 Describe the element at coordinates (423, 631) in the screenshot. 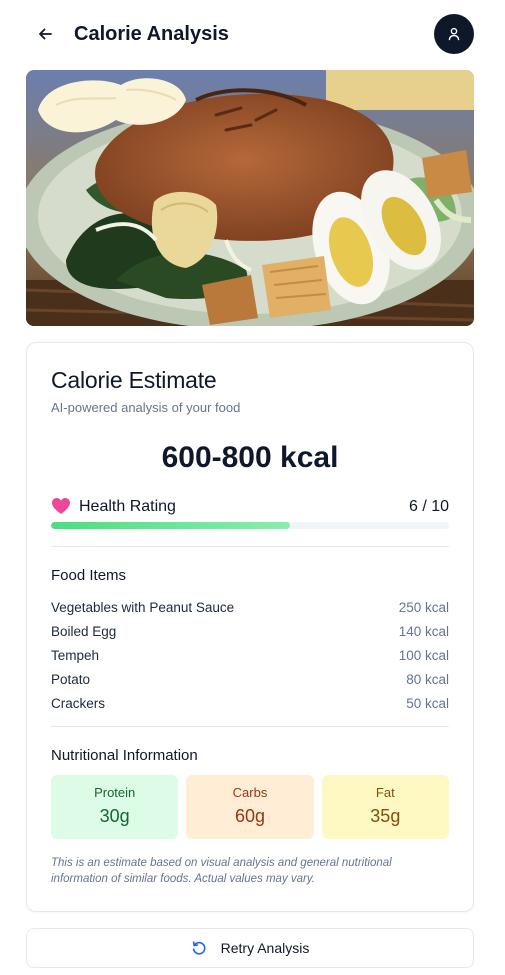

I see `food-item-kcal: 140 kcal` at that location.